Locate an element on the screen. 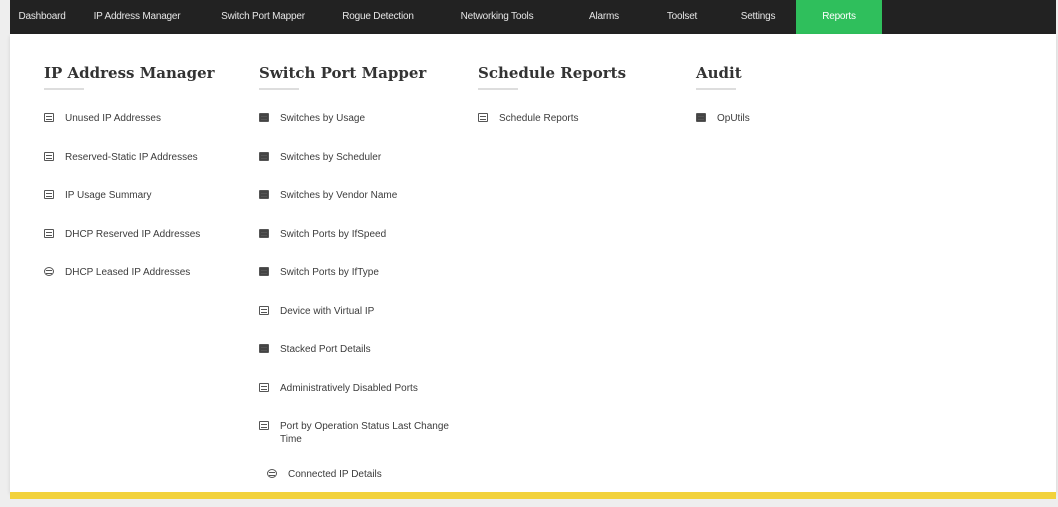 This screenshot has height=507, width=1058. report-link-switch-ports-by-iftype: Switch Ports by IfType is located at coordinates (364, 285).